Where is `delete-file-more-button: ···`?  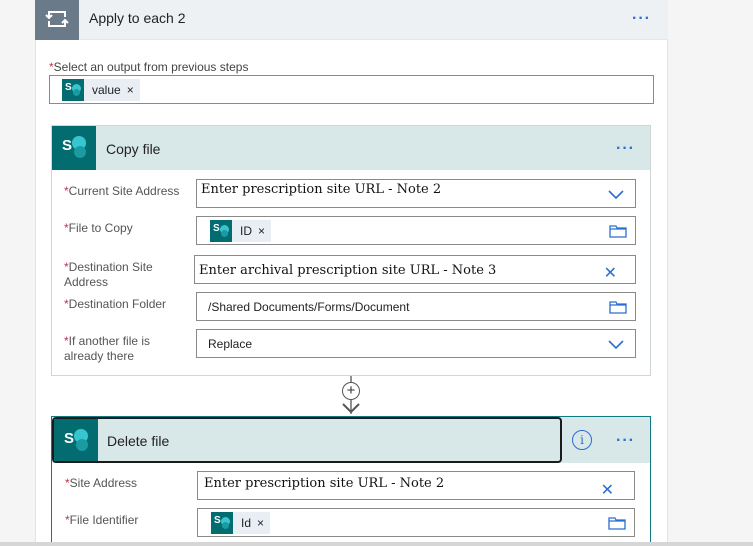 delete-file-more-button: ··· is located at coordinates (625, 441).